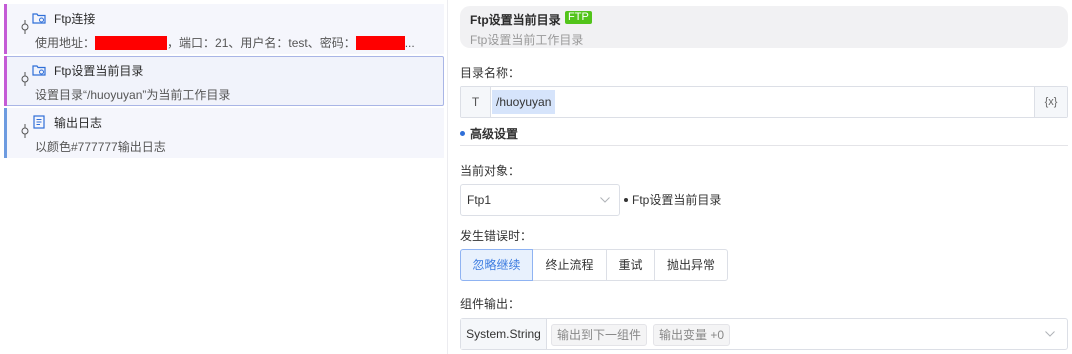 This screenshot has width=1072, height=354. Describe the element at coordinates (133, 95) in the screenshot. I see `step-description: 设置目录“/huoyuyan”为当前工作目录` at that location.